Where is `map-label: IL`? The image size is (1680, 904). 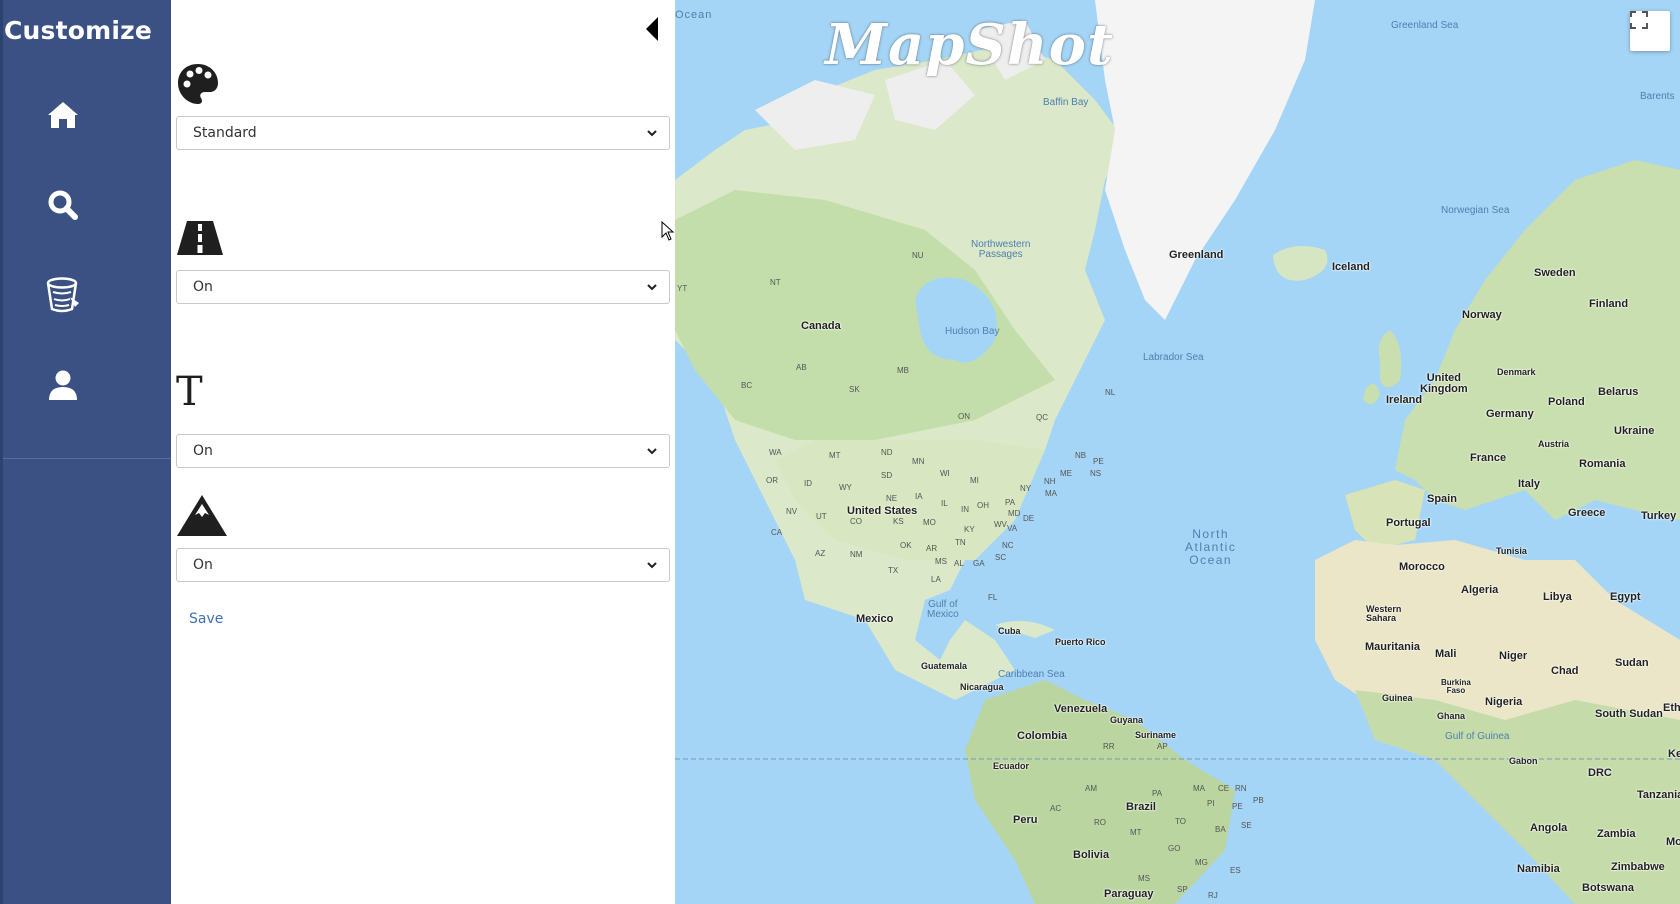
map-label: IL is located at coordinates (944, 503).